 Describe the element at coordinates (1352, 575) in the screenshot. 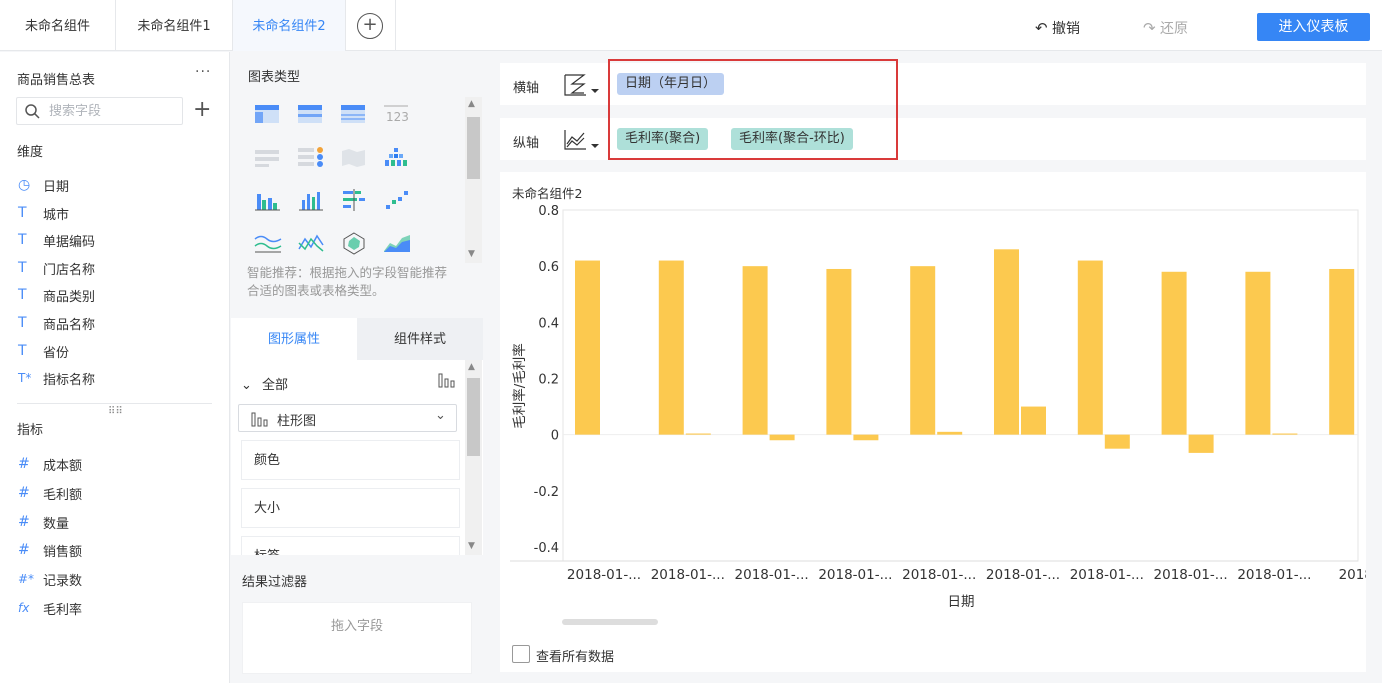

I see `x-tick-label: 2018-` at that location.